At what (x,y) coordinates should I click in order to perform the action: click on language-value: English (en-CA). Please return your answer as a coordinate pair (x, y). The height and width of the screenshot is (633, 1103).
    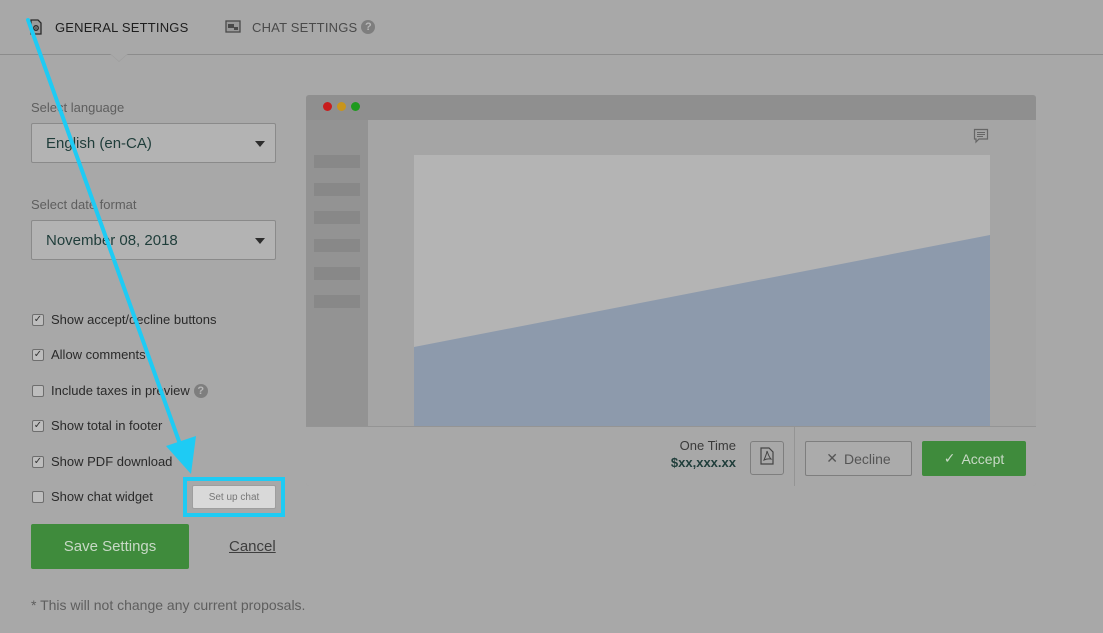
    Looking at the image, I should click on (99, 143).